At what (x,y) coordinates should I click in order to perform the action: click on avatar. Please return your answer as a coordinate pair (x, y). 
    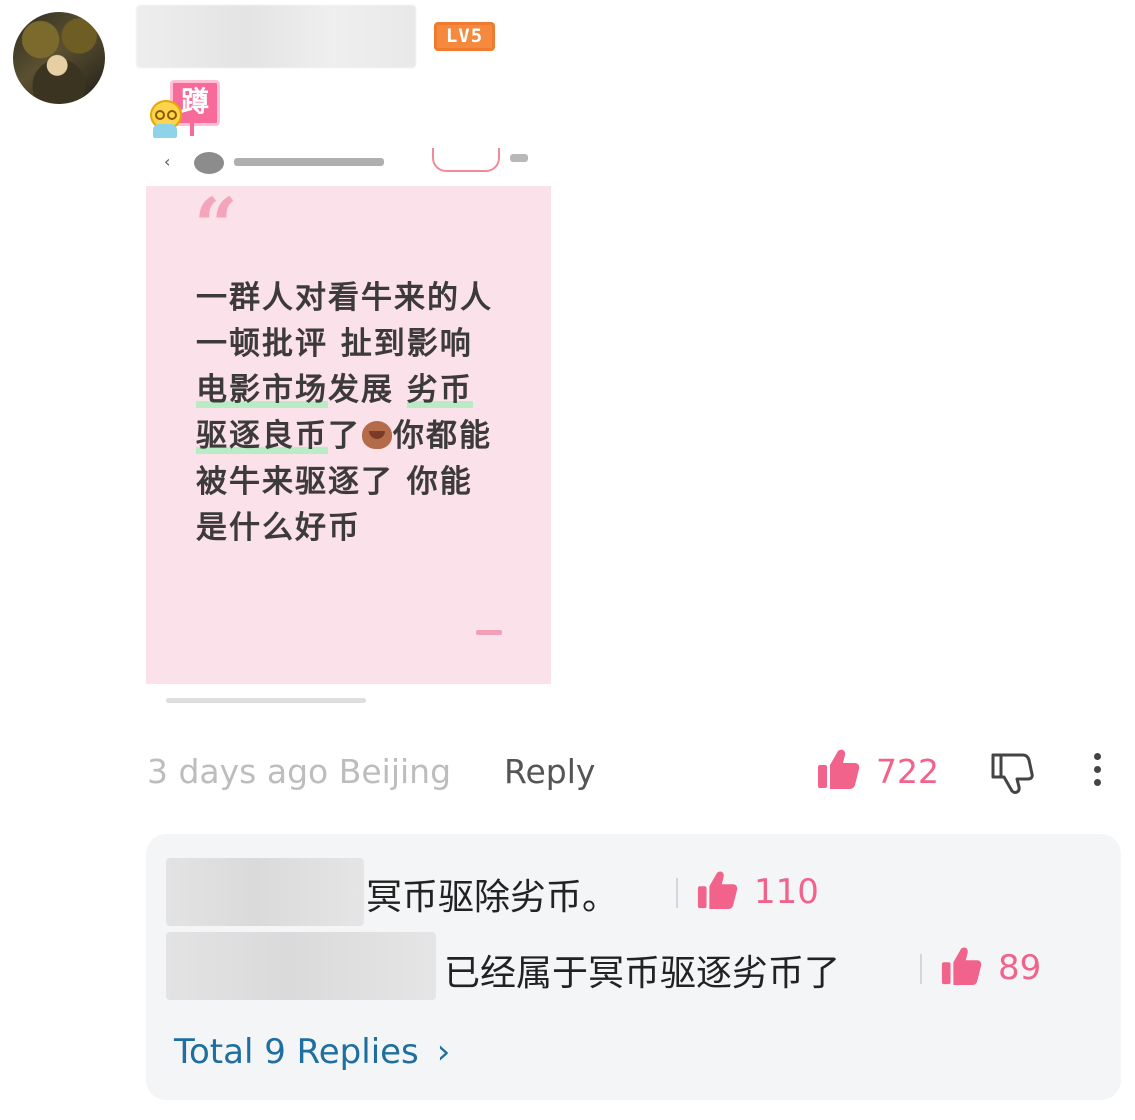
    Looking at the image, I should click on (59, 58).